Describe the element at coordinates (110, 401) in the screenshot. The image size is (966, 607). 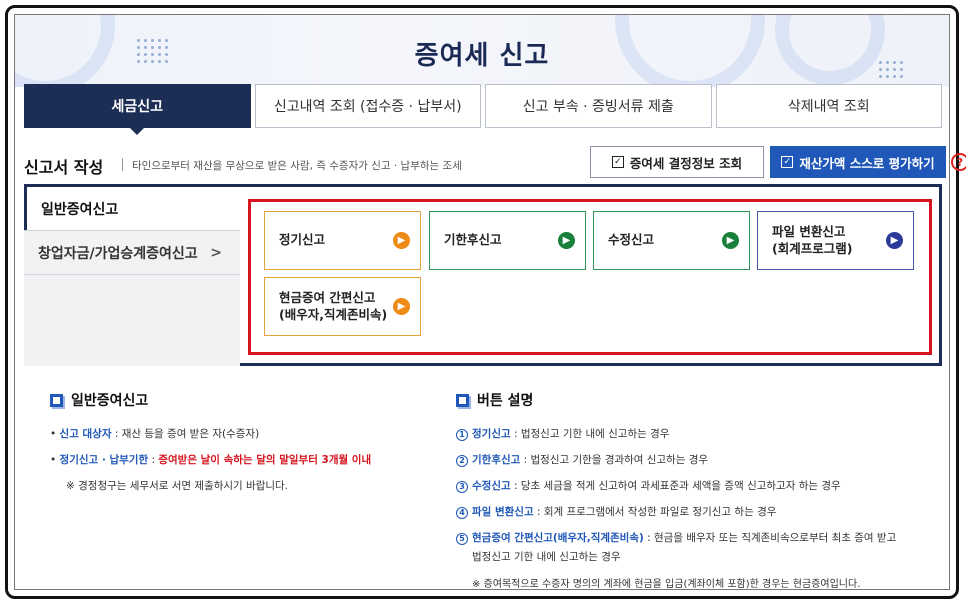
I see `info-title: 일반증여신고` at that location.